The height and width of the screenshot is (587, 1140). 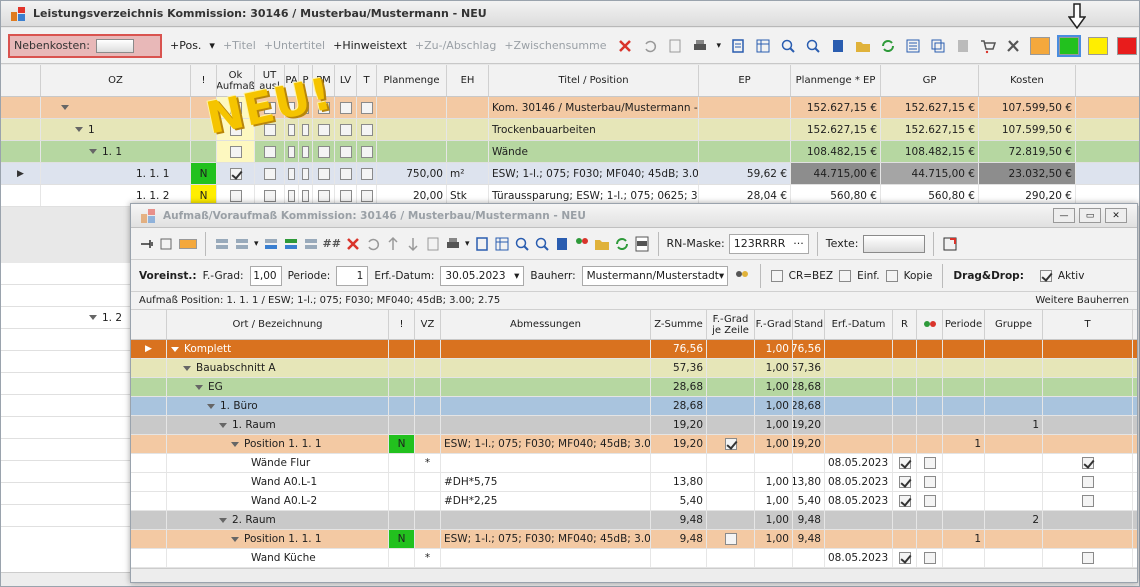 What do you see at coordinates (370, 45) in the screenshot?
I see `add-hinweistext-button: +Hinweistext` at bounding box center [370, 45].